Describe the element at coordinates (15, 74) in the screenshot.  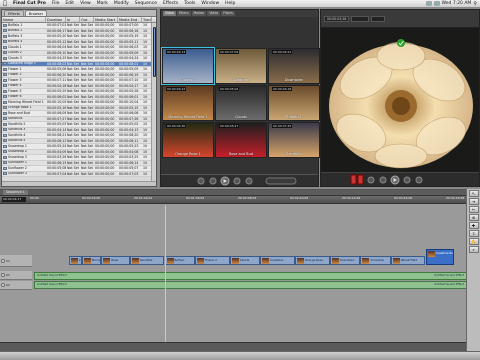
I see `clip-name: Flower 2` at that location.